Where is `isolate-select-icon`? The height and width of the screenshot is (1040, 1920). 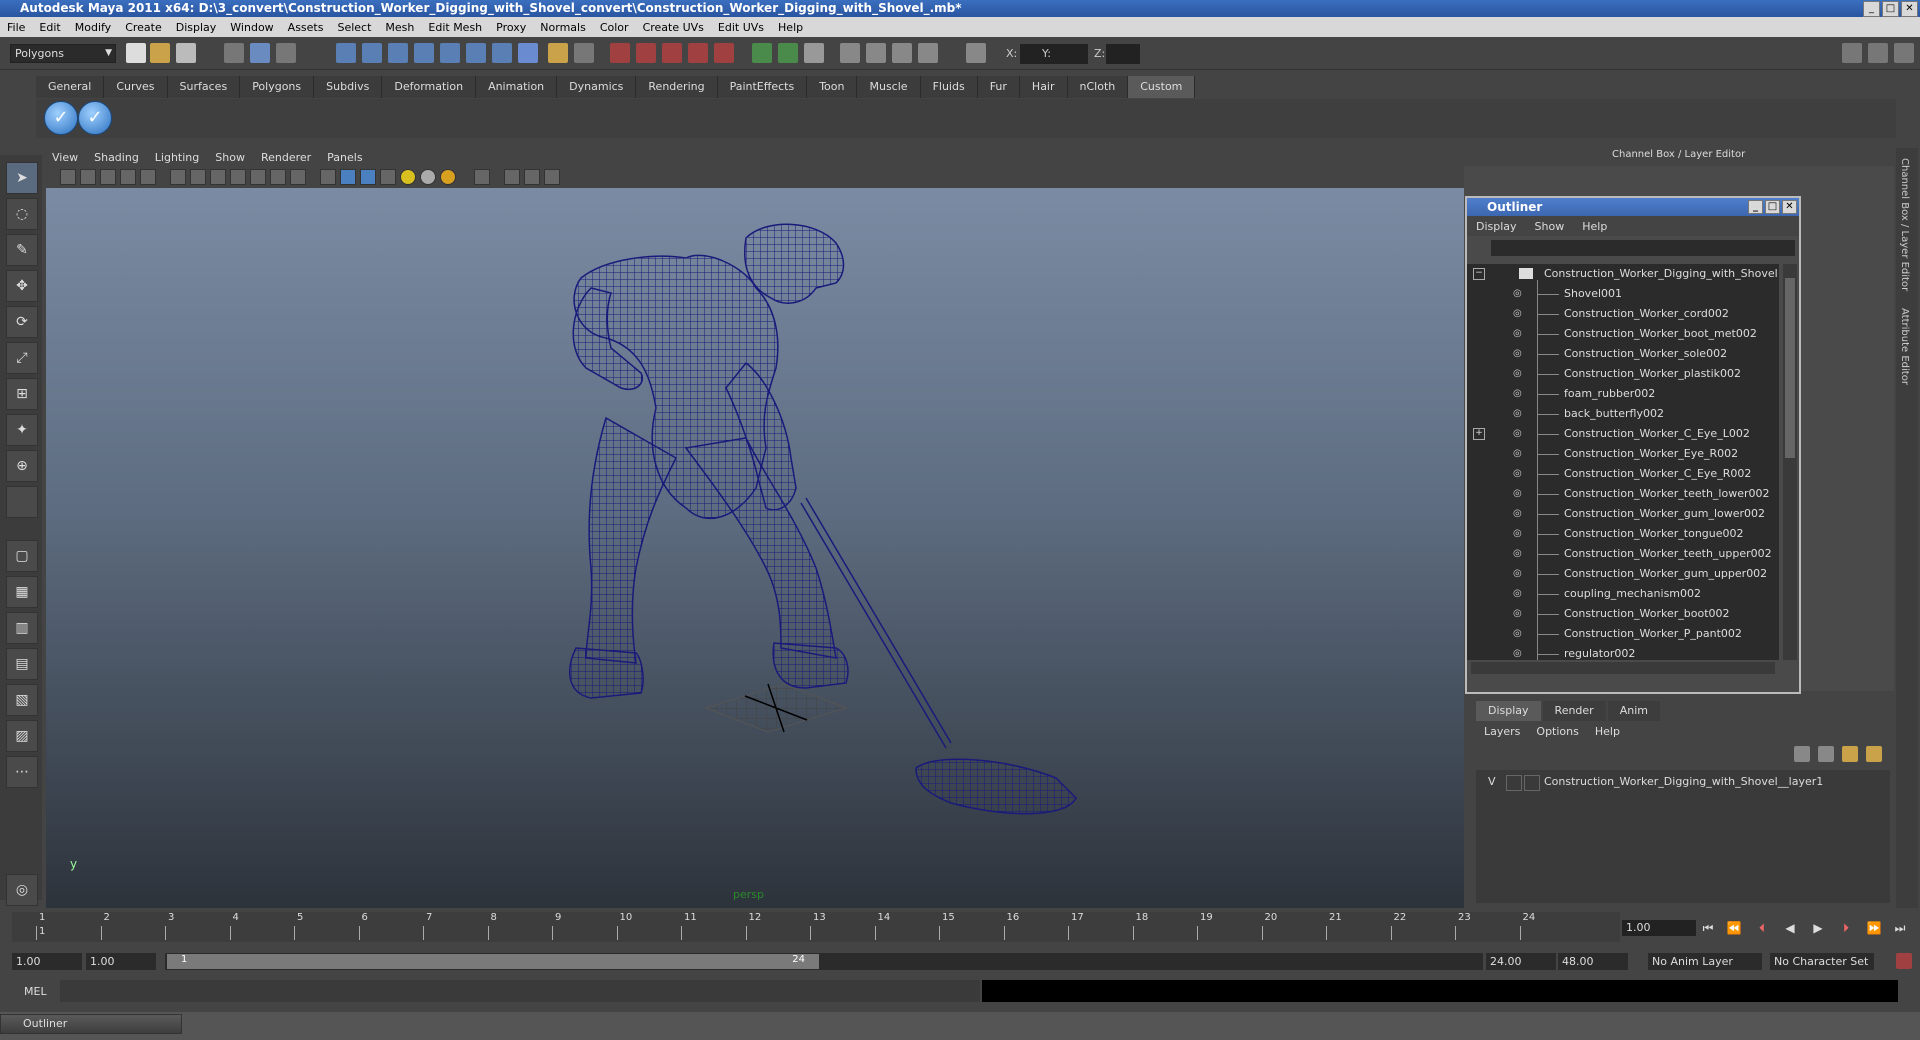 isolate-select-icon is located at coordinates (512, 177).